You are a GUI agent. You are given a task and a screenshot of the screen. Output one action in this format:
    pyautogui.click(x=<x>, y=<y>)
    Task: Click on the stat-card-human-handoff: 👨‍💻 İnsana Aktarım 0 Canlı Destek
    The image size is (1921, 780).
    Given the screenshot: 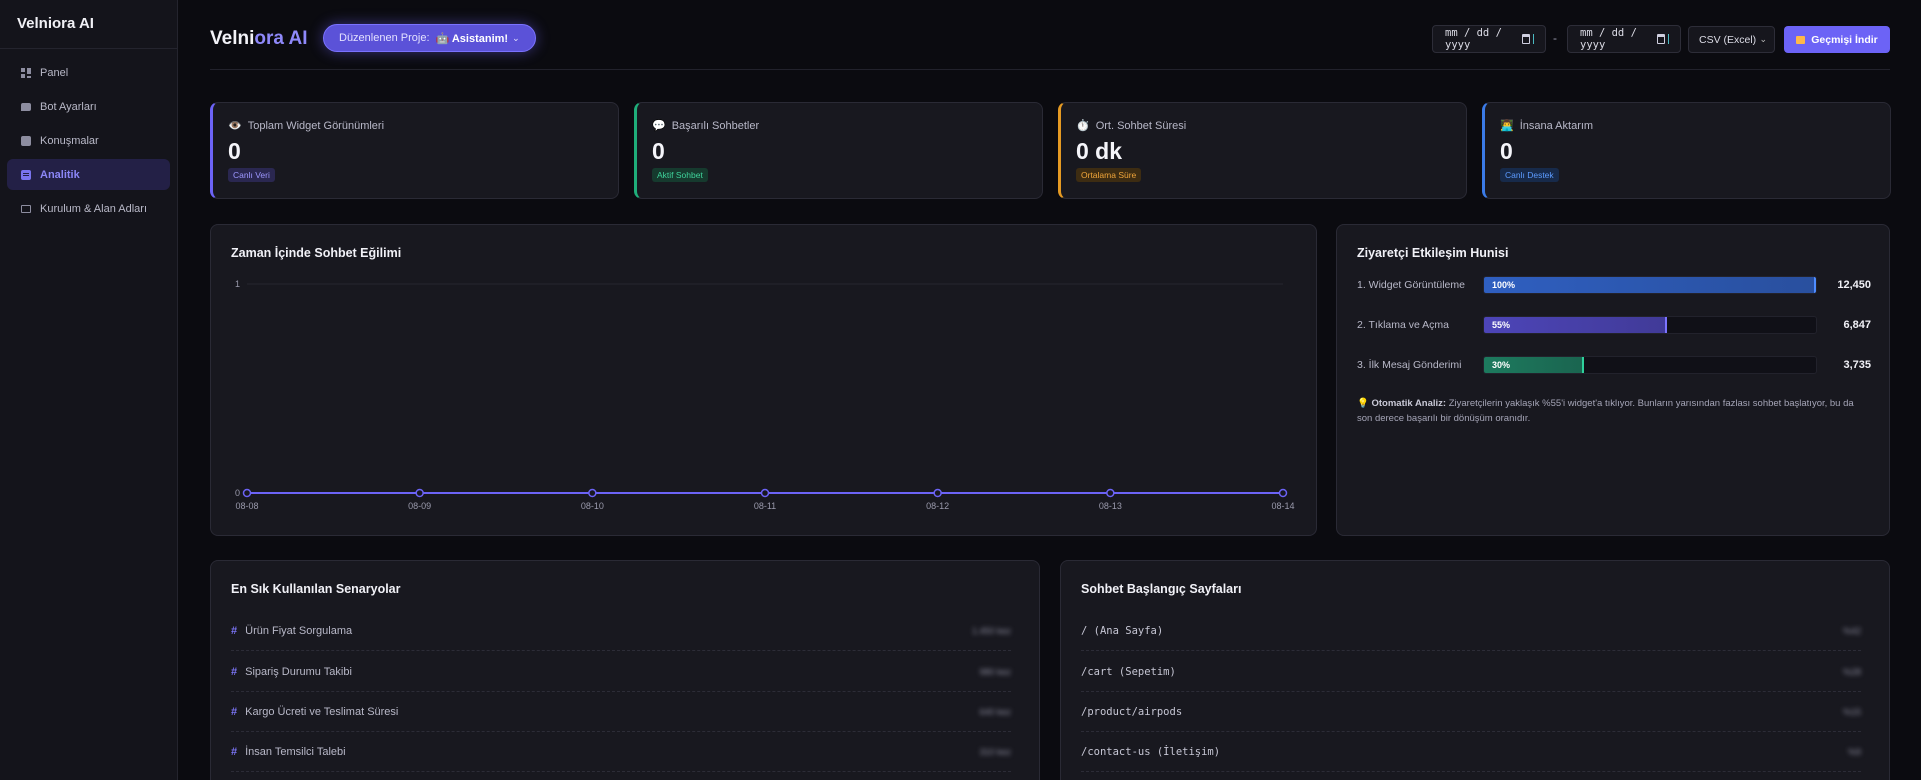 What is the action you would take?
    pyautogui.click(x=1686, y=150)
    